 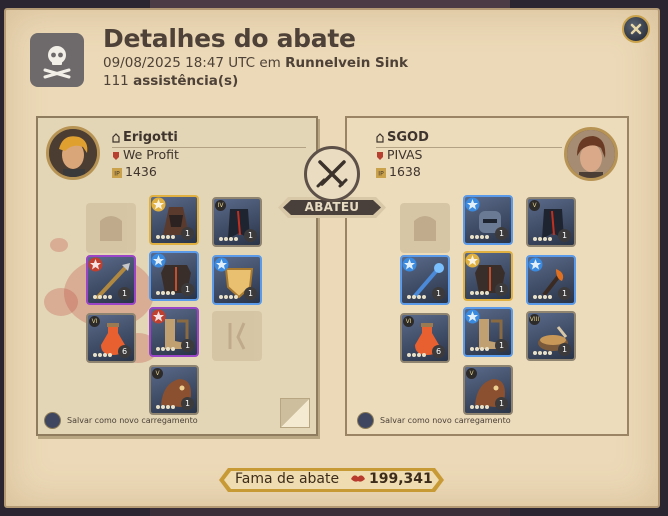 What do you see at coordinates (57, 60) in the screenshot?
I see `skull-crossbones-icon` at bounding box center [57, 60].